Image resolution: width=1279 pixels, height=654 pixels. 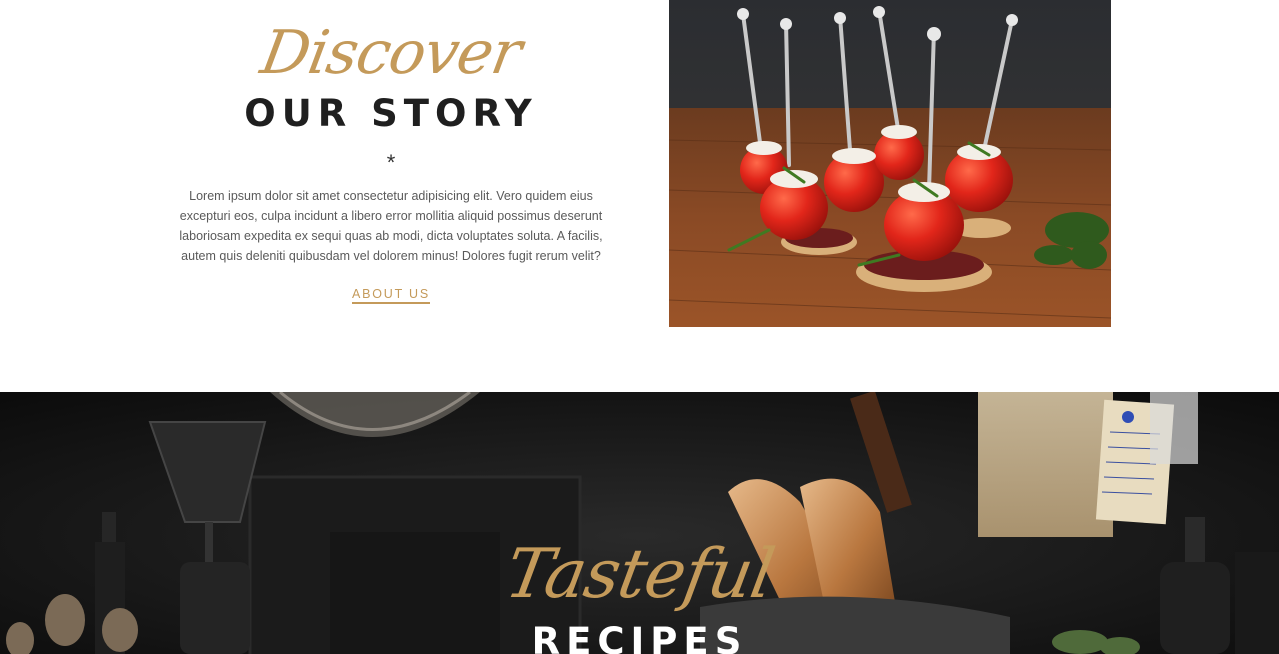 I want to click on recipes-heading: RECIPES, so click(x=639, y=637).